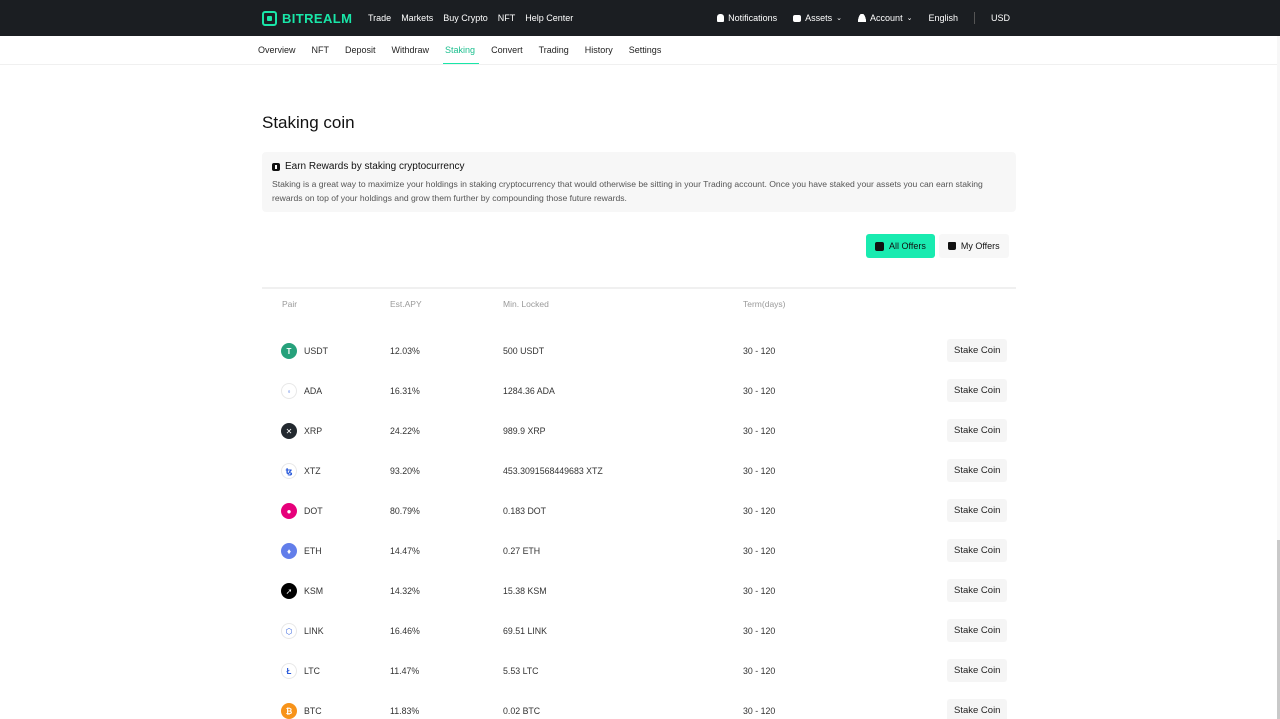  What do you see at coordinates (314, 591) in the screenshot?
I see `coin-symbol: KSM` at bounding box center [314, 591].